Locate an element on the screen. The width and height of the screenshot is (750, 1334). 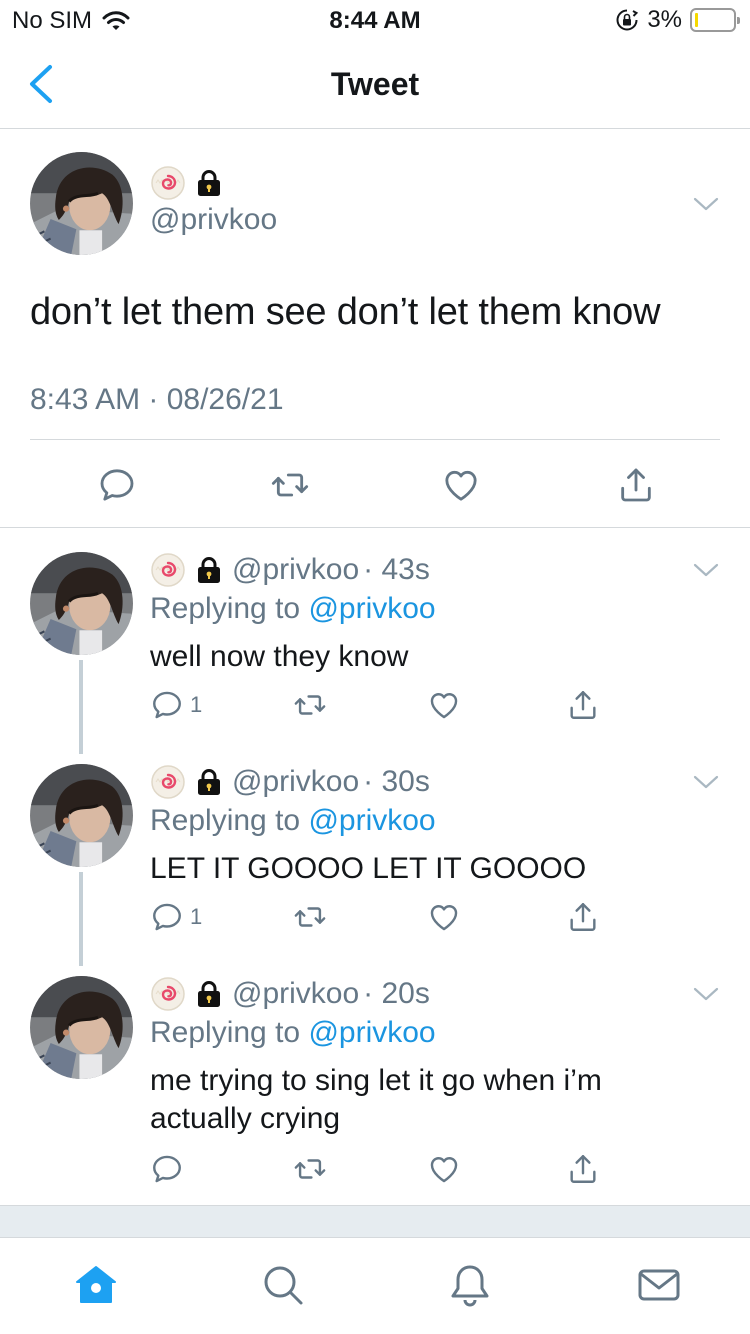
tab-bar is located at coordinates (375, 1285).